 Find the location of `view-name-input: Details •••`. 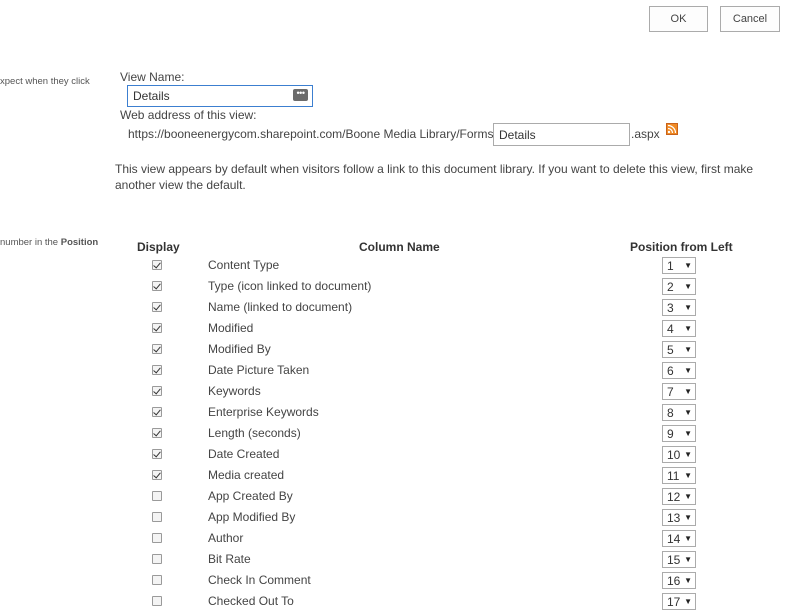

view-name-input: Details ••• is located at coordinates (220, 96).